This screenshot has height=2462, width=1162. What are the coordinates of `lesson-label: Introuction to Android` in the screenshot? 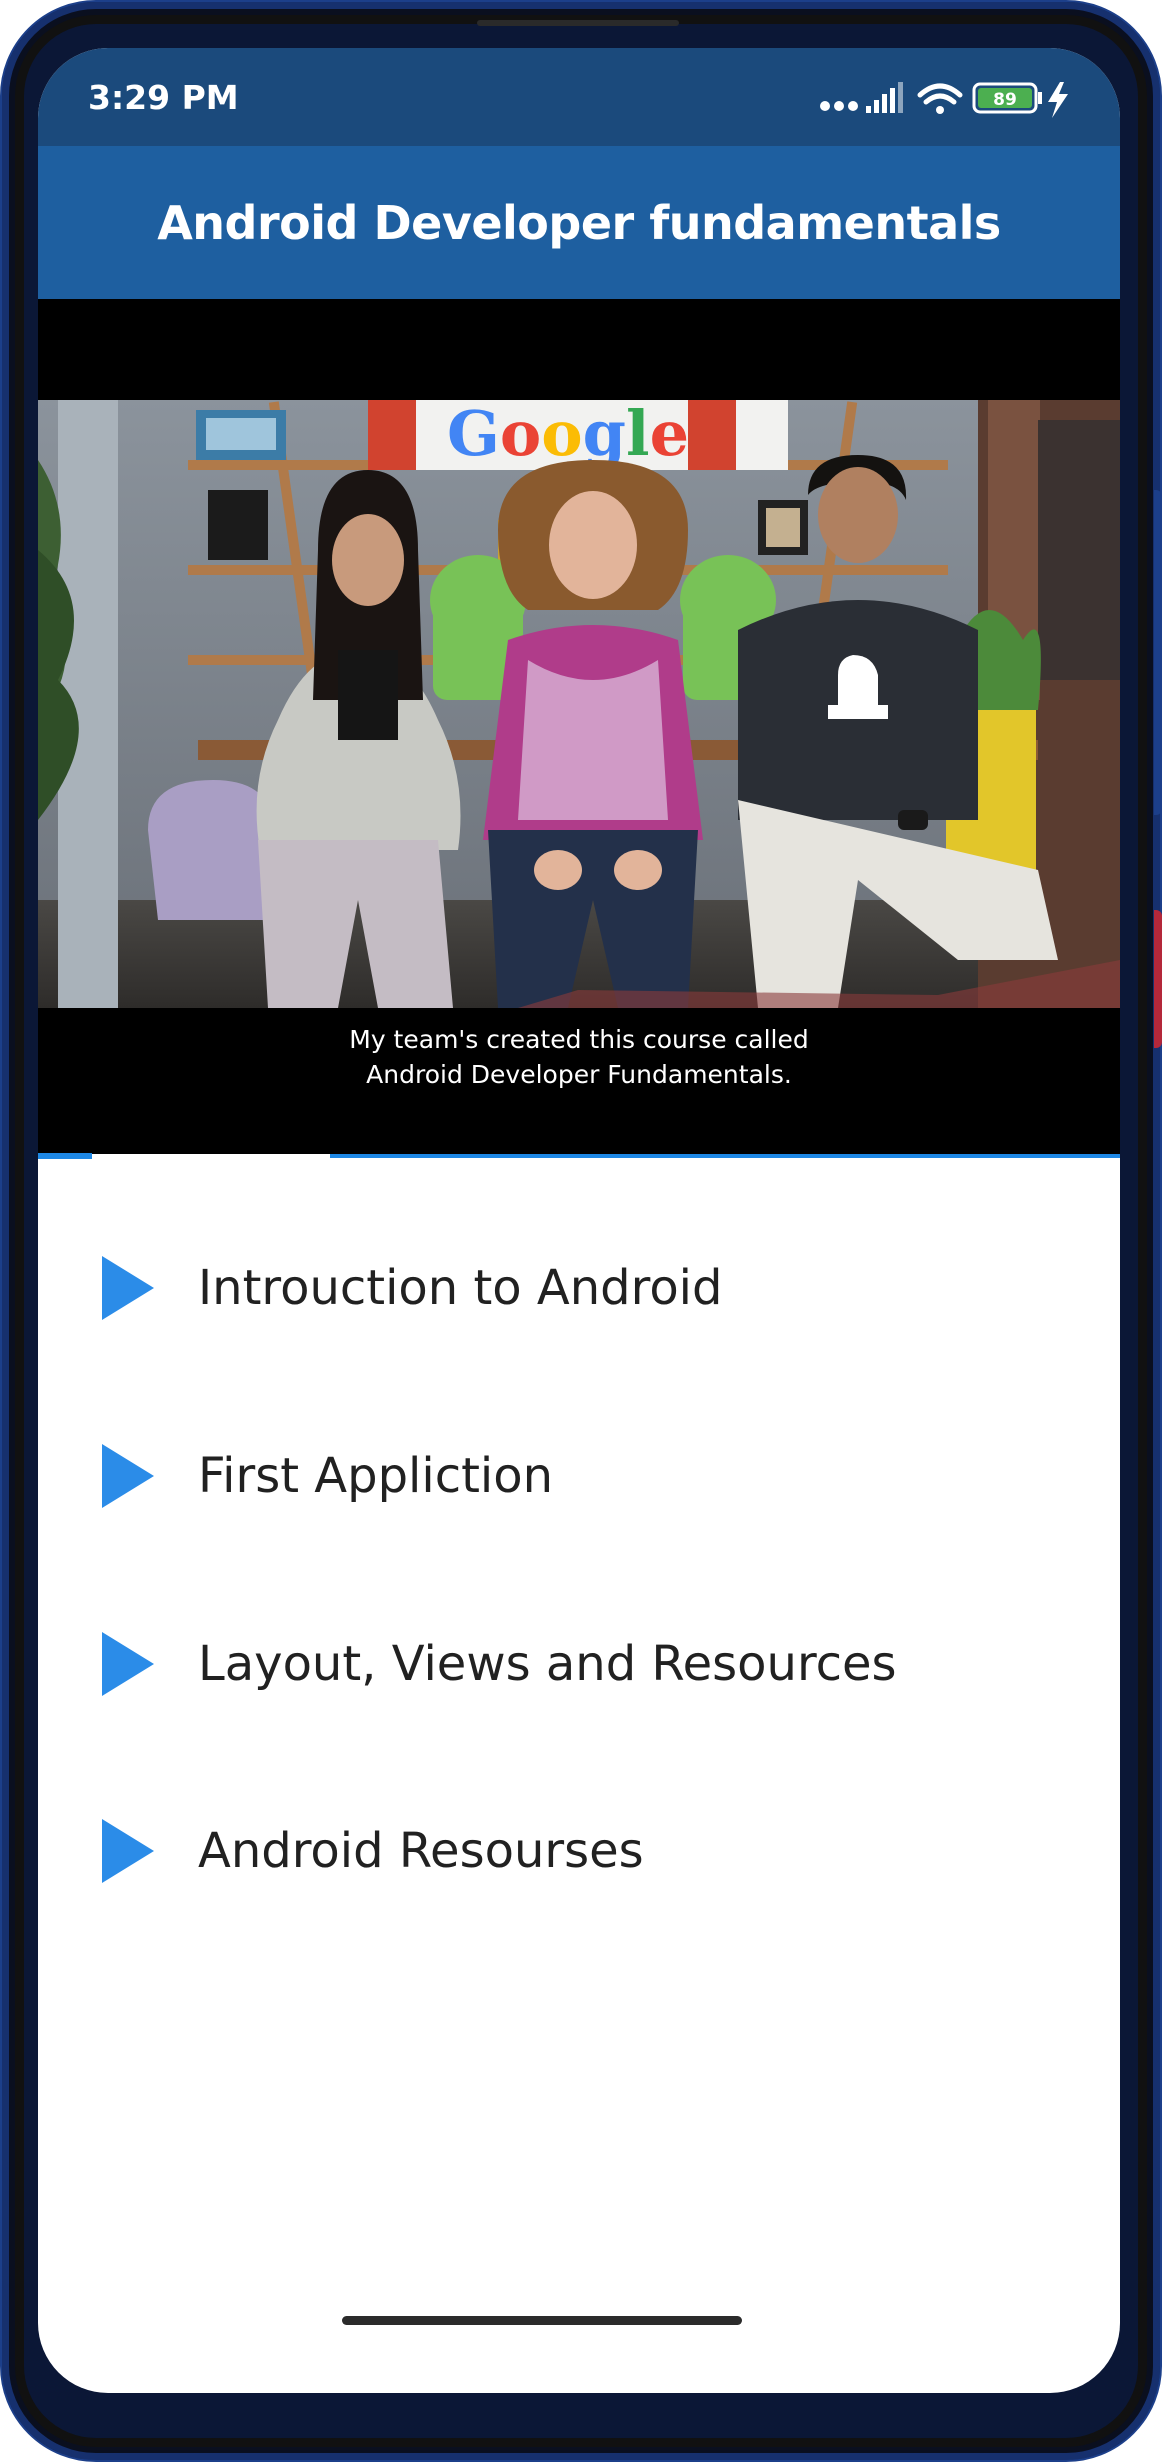 It's located at (460, 1288).